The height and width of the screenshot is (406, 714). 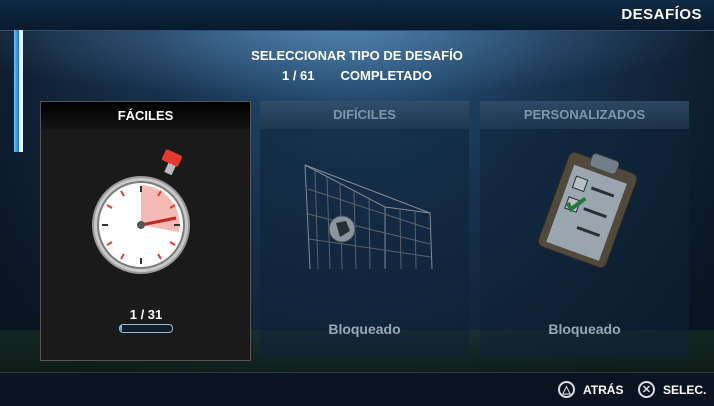 I want to click on card-title: FÁCILES, so click(x=145, y=116).